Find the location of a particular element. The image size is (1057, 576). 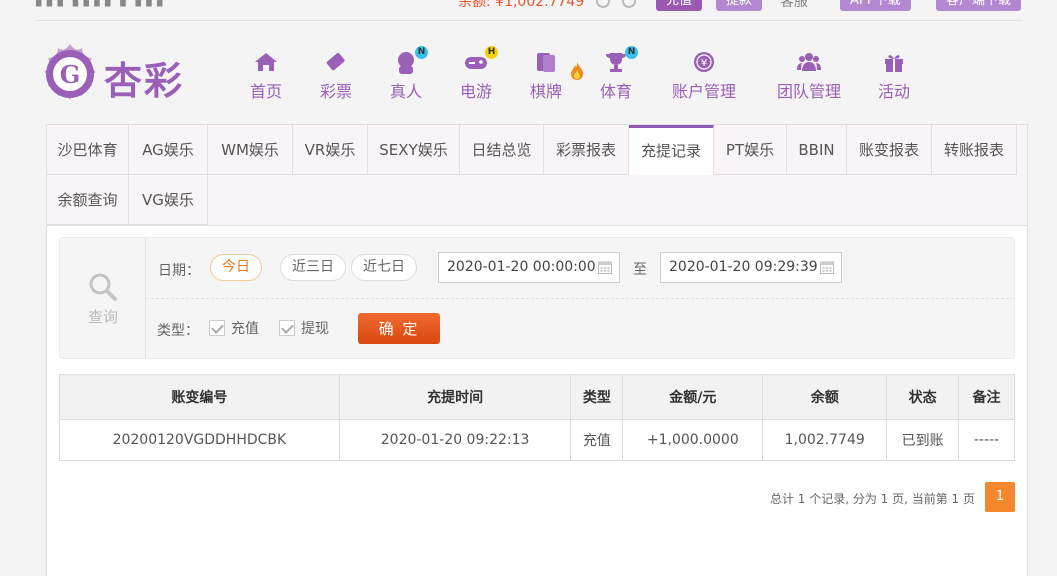

type-withdraw-checkbox: 提现 is located at coordinates (304, 328).